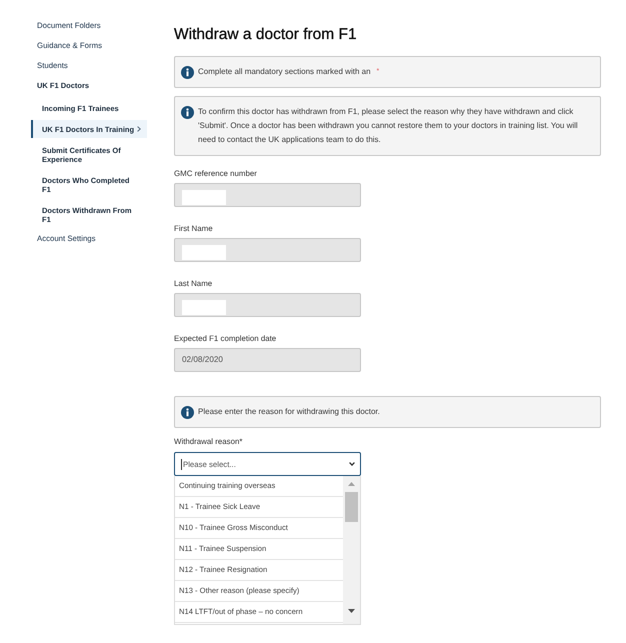 Image resolution: width=626 pixels, height=643 pixels. I want to click on chevron-down-icon, so click(352, 464).